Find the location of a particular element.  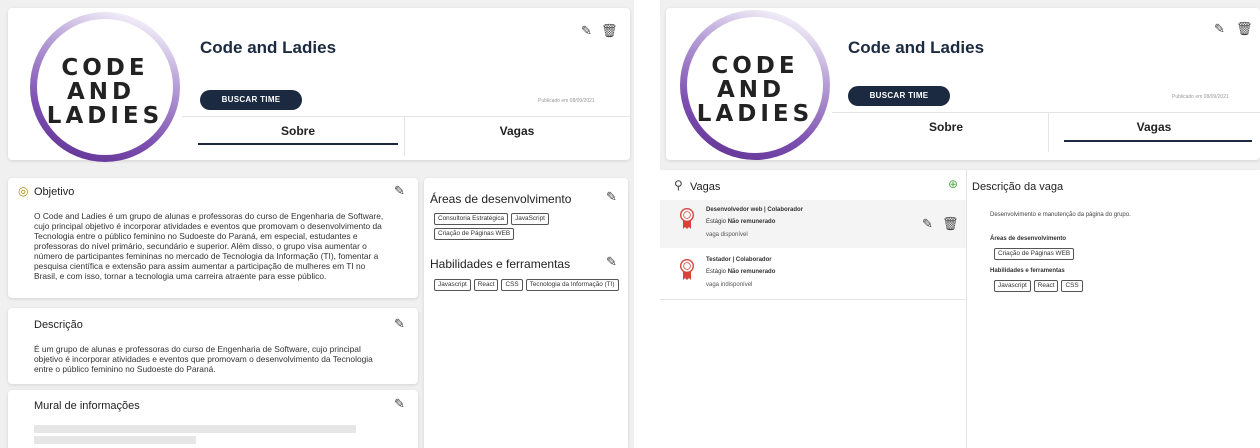

objective-title: Objetivo is located at coordinates (54, 192).